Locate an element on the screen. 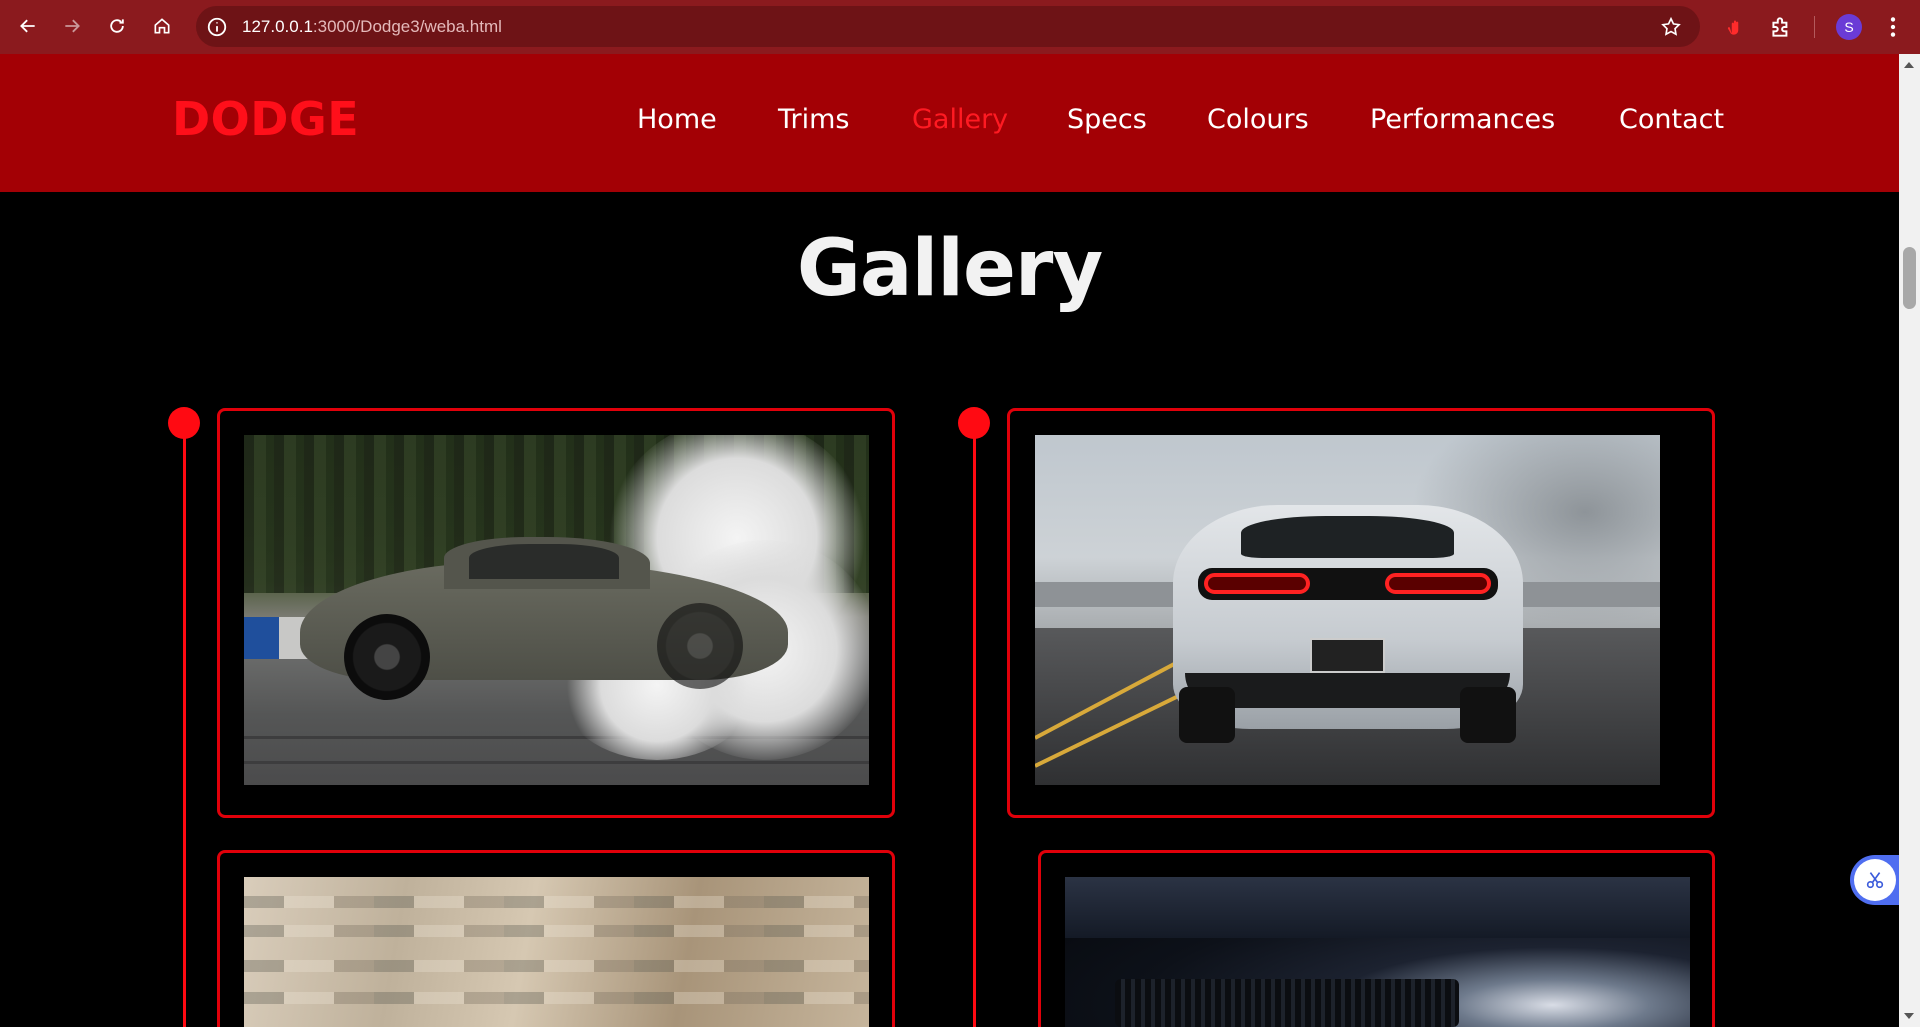 The image size is (1920, 1027). floating-tool-widget is located at coordinates (1874, 880).